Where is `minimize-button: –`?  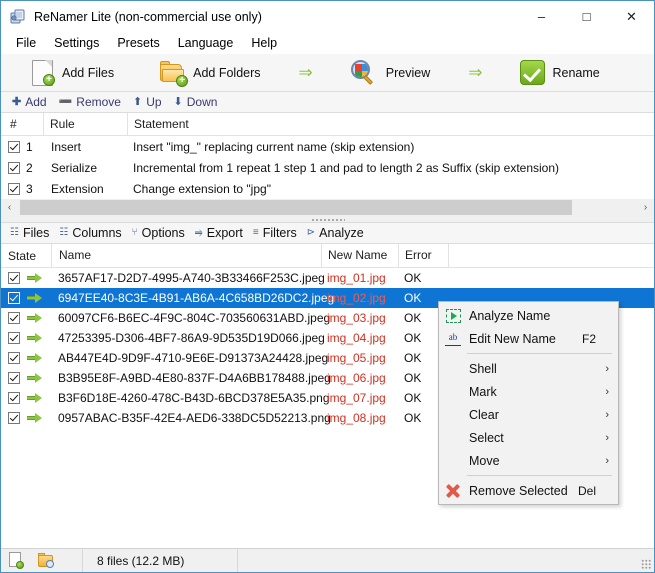
minimize-button: – is located at coordinates (541, 16).